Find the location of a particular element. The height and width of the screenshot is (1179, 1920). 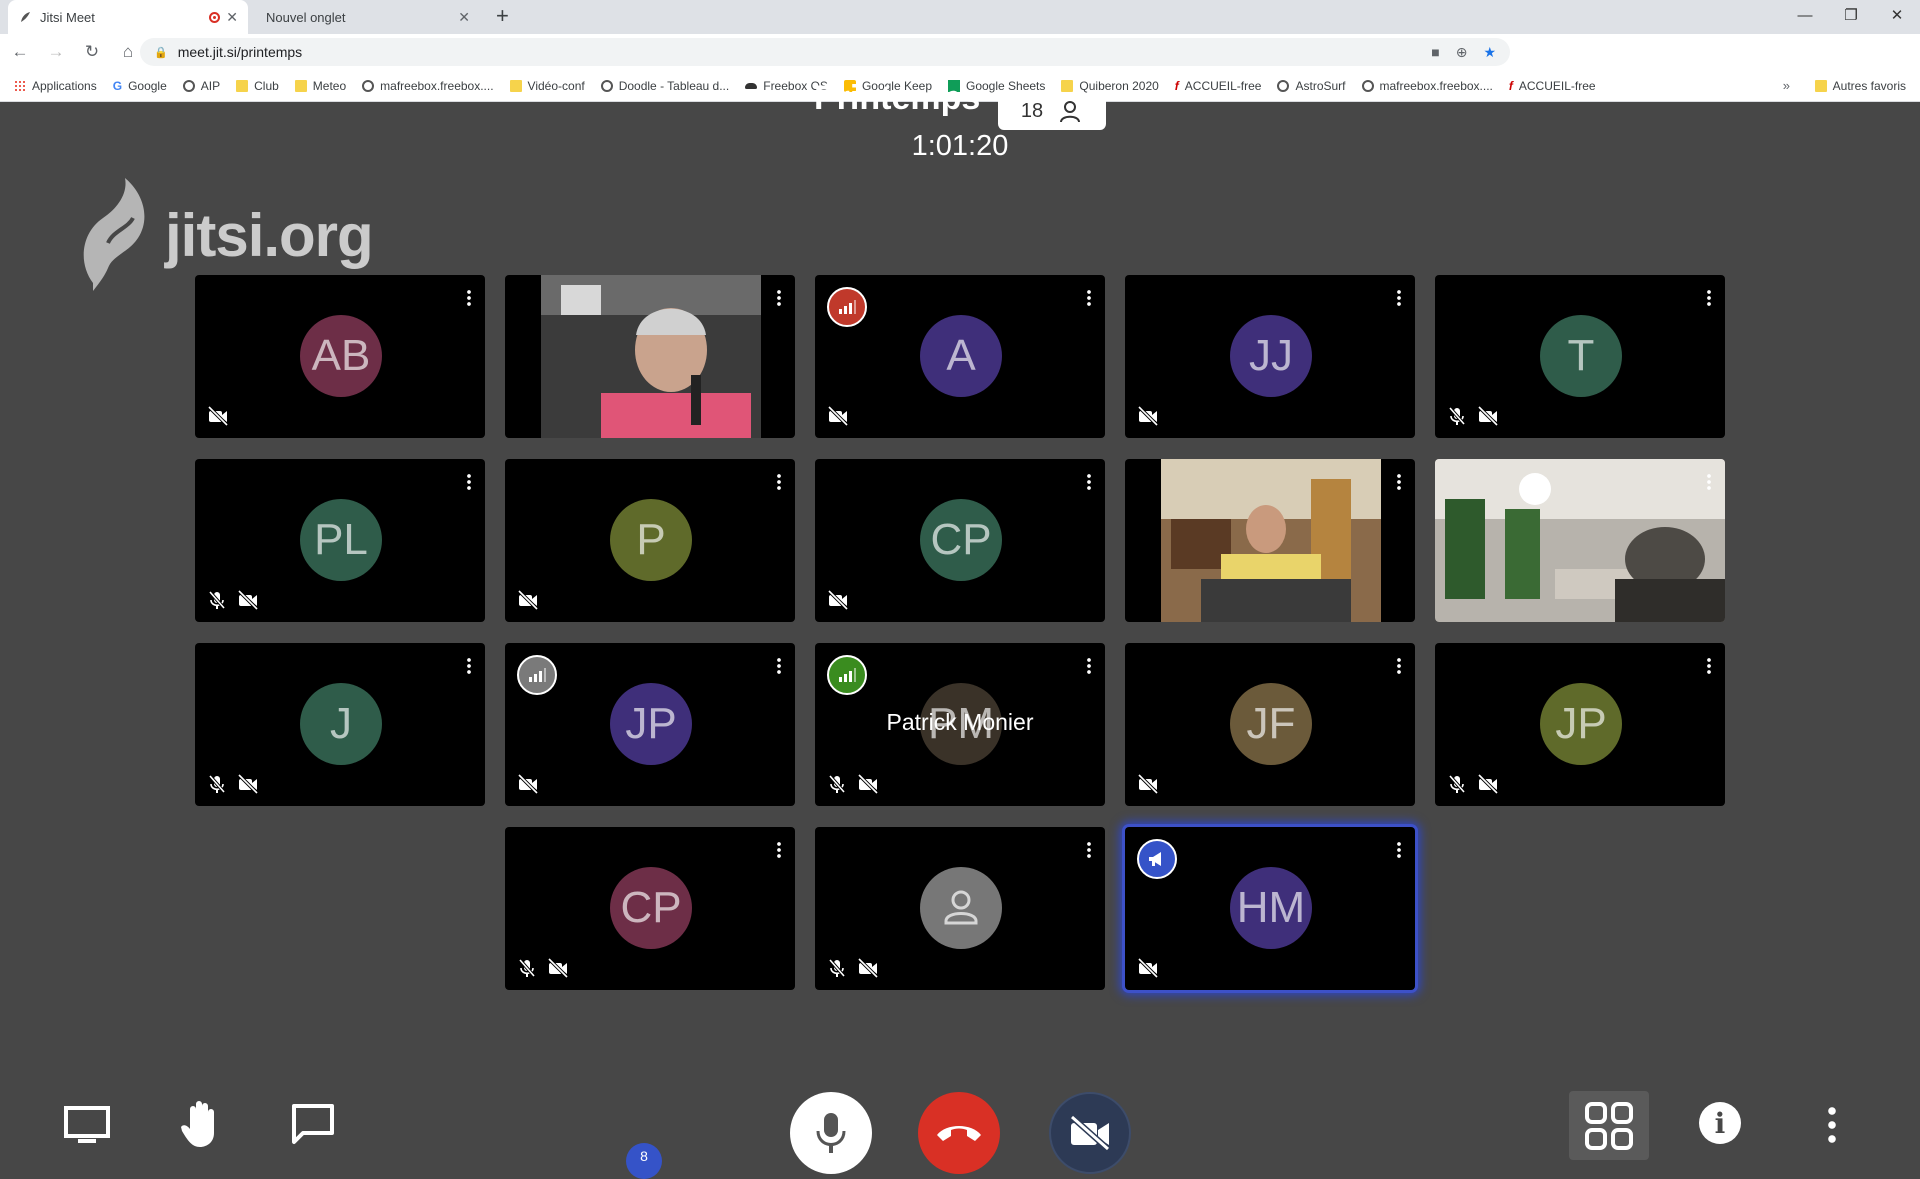

bookmark-item: Club is located at coordinates (257, 86).